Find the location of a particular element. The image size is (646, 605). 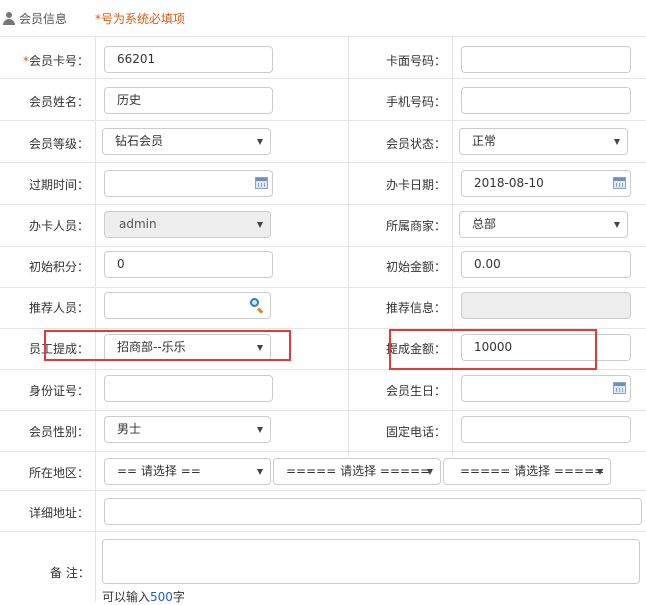

merchant-value: 总部 is located at coordinates (484, 224).